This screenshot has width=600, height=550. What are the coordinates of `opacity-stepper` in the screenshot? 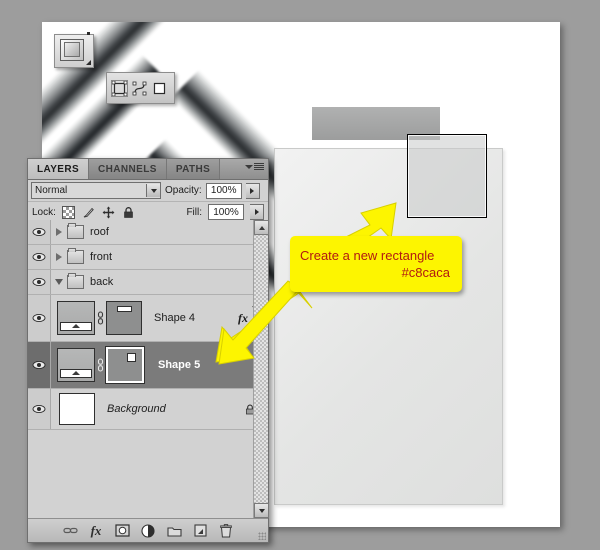 It's located at (252, 190).